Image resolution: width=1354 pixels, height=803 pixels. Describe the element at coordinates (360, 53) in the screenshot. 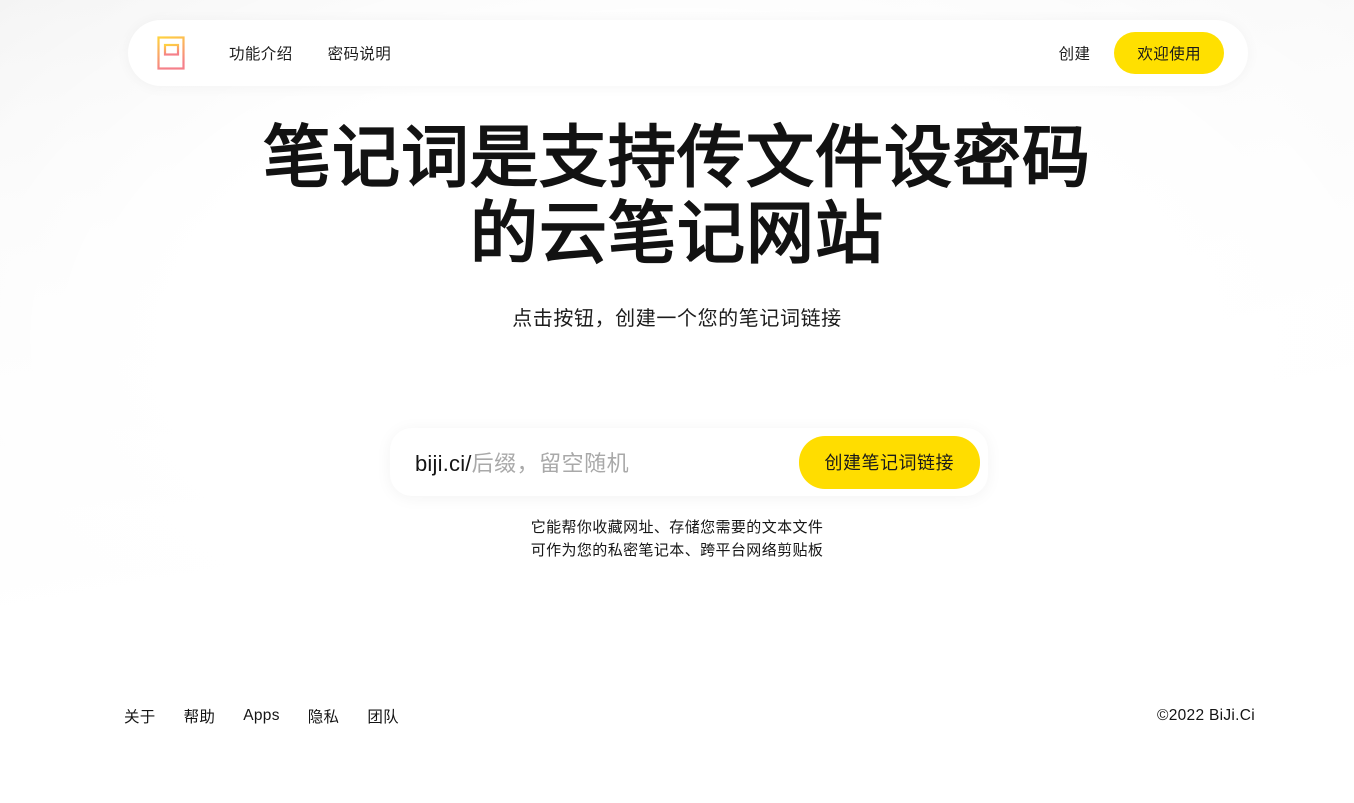

I see `nav-link-password-guide: 密码说明` at that location.